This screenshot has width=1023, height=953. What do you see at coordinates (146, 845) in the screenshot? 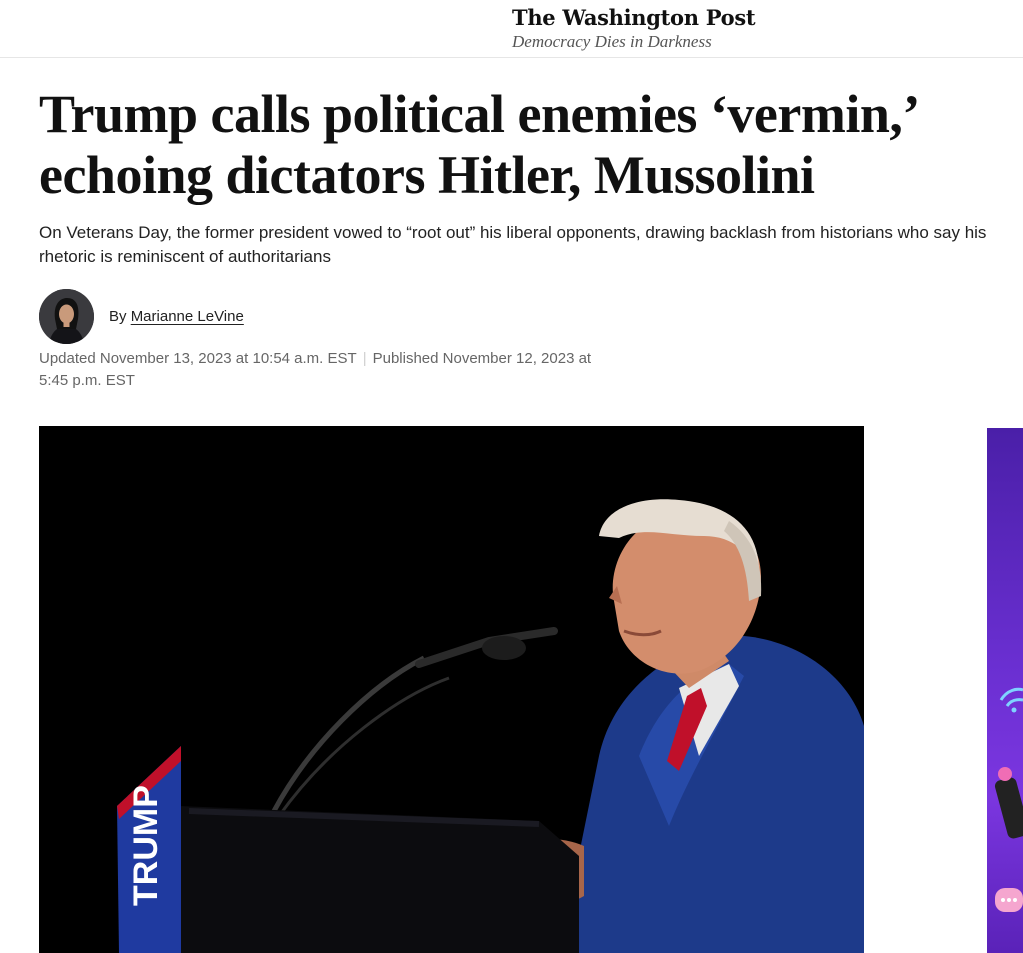
I see `sign-text: TRUMP` at bounding box center [146, 845].